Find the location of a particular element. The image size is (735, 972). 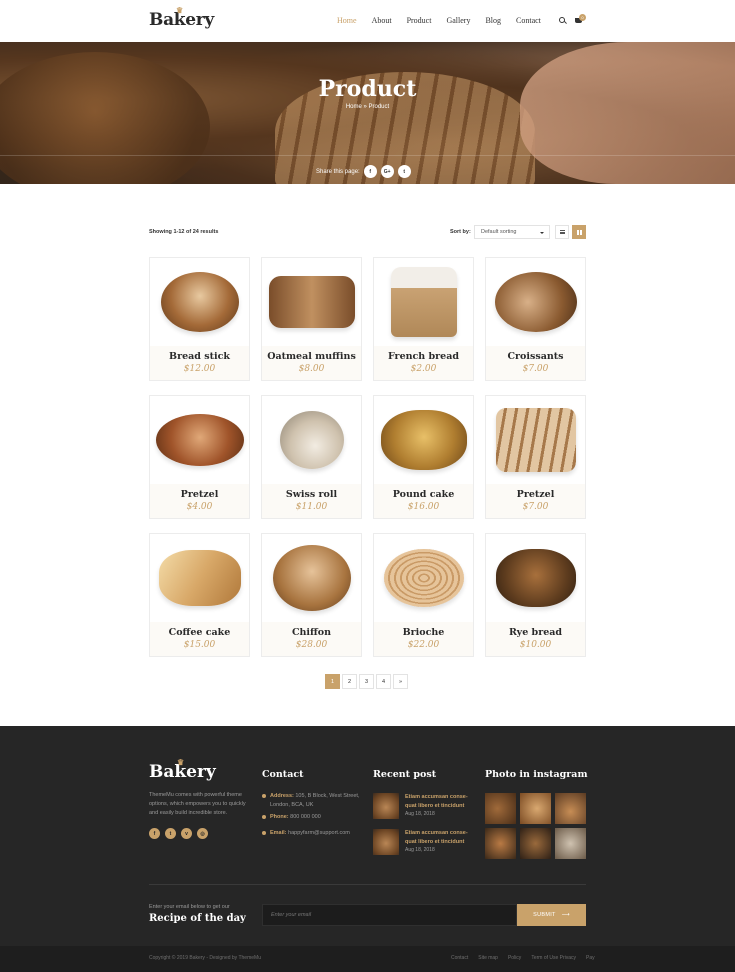

product-name: French bread is located at coordinates (423, 356).